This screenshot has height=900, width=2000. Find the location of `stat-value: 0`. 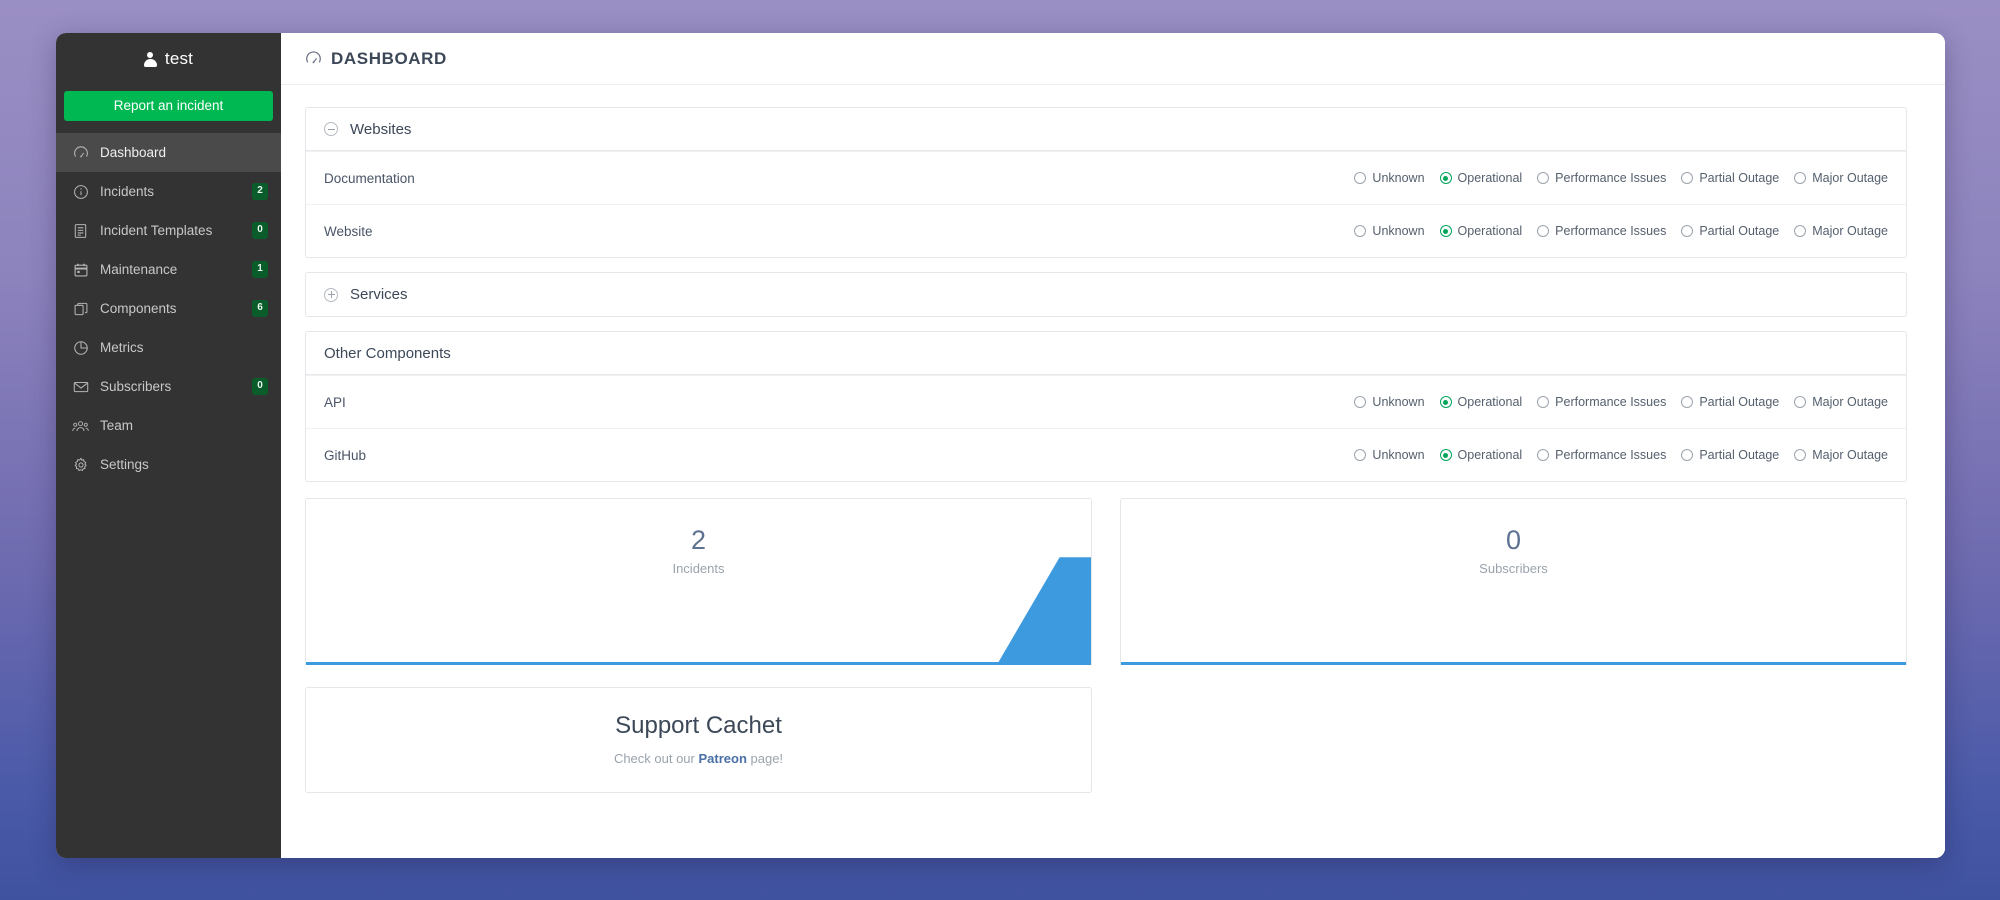

stat-value: 0 is located at coordinates (1513, 540).